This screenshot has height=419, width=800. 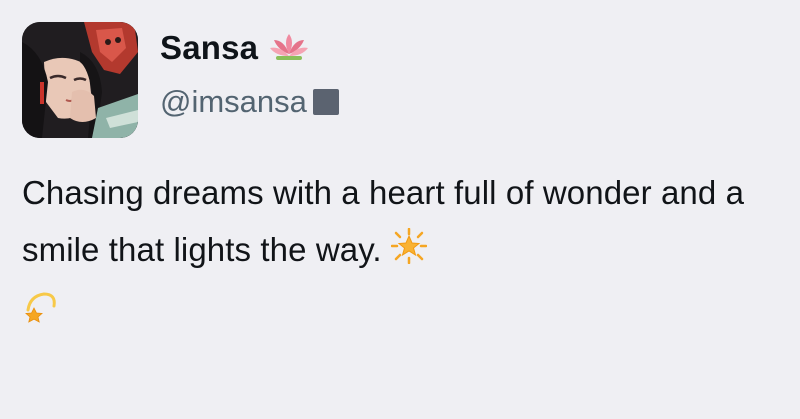 I want to click on avatar-image, so click(x=80, y=80).